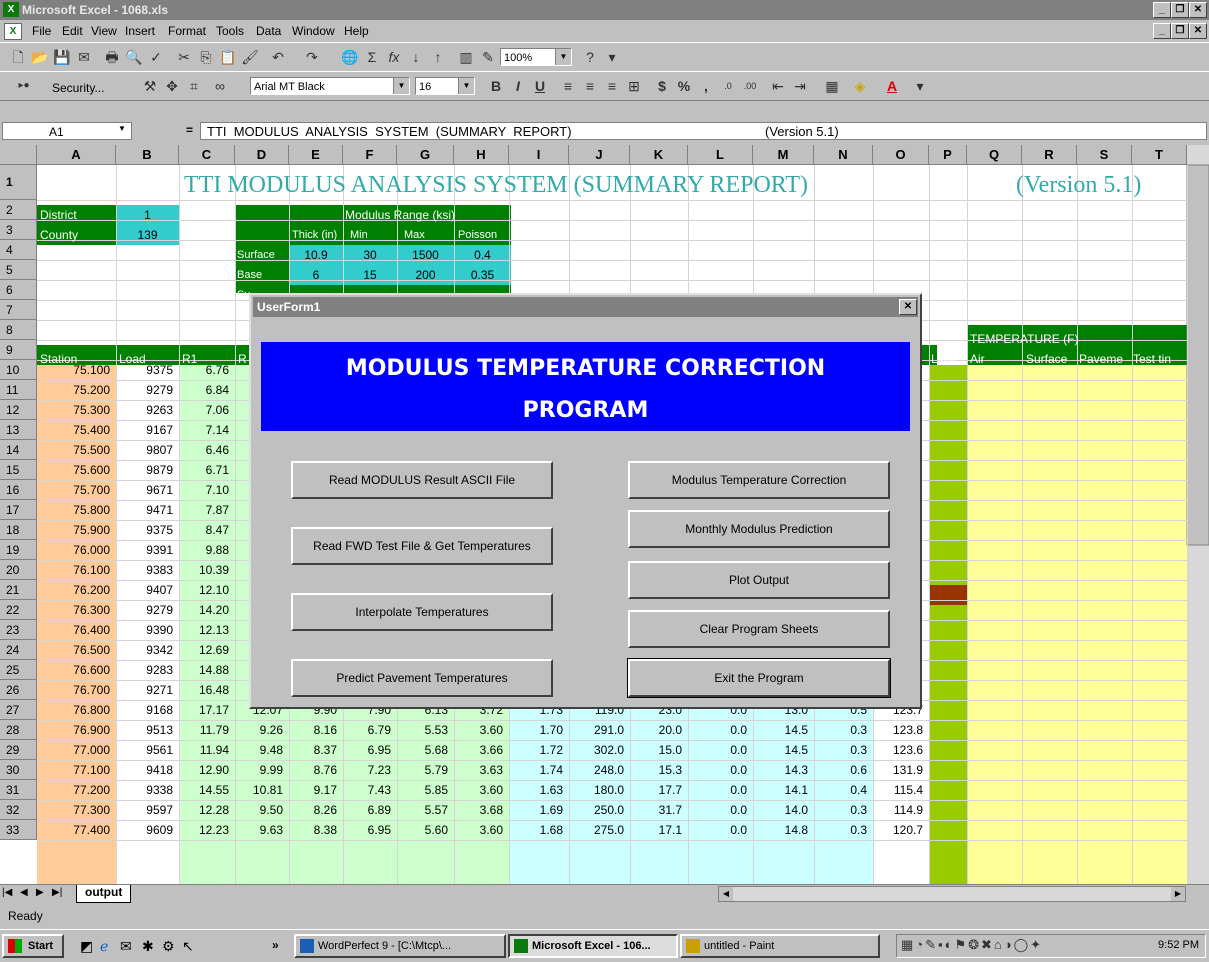  Describe the element at coordinates (1024, 339) in the screenshot. I see `temperature-header: TEMPERATURE (F)` at that location.